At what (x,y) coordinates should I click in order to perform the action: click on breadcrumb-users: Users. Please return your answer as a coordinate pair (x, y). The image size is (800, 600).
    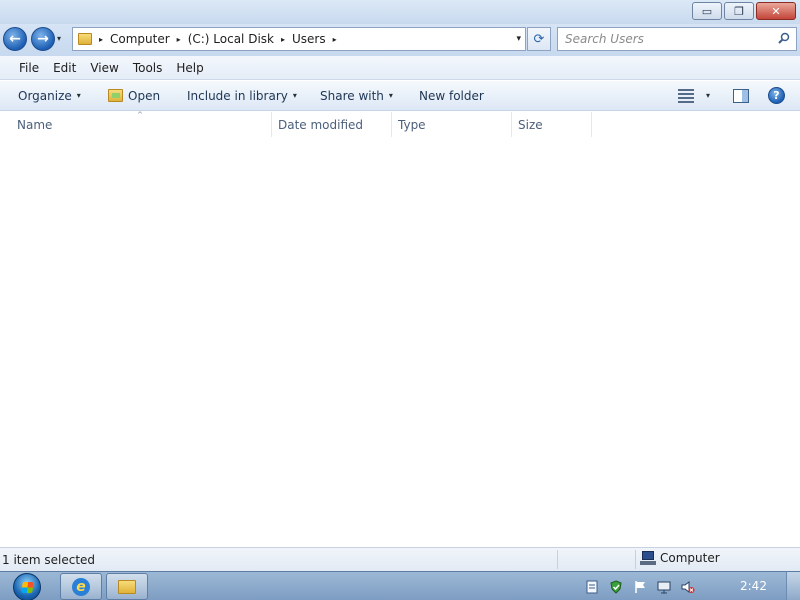
    Looking at the image, I should click on (309, 39).